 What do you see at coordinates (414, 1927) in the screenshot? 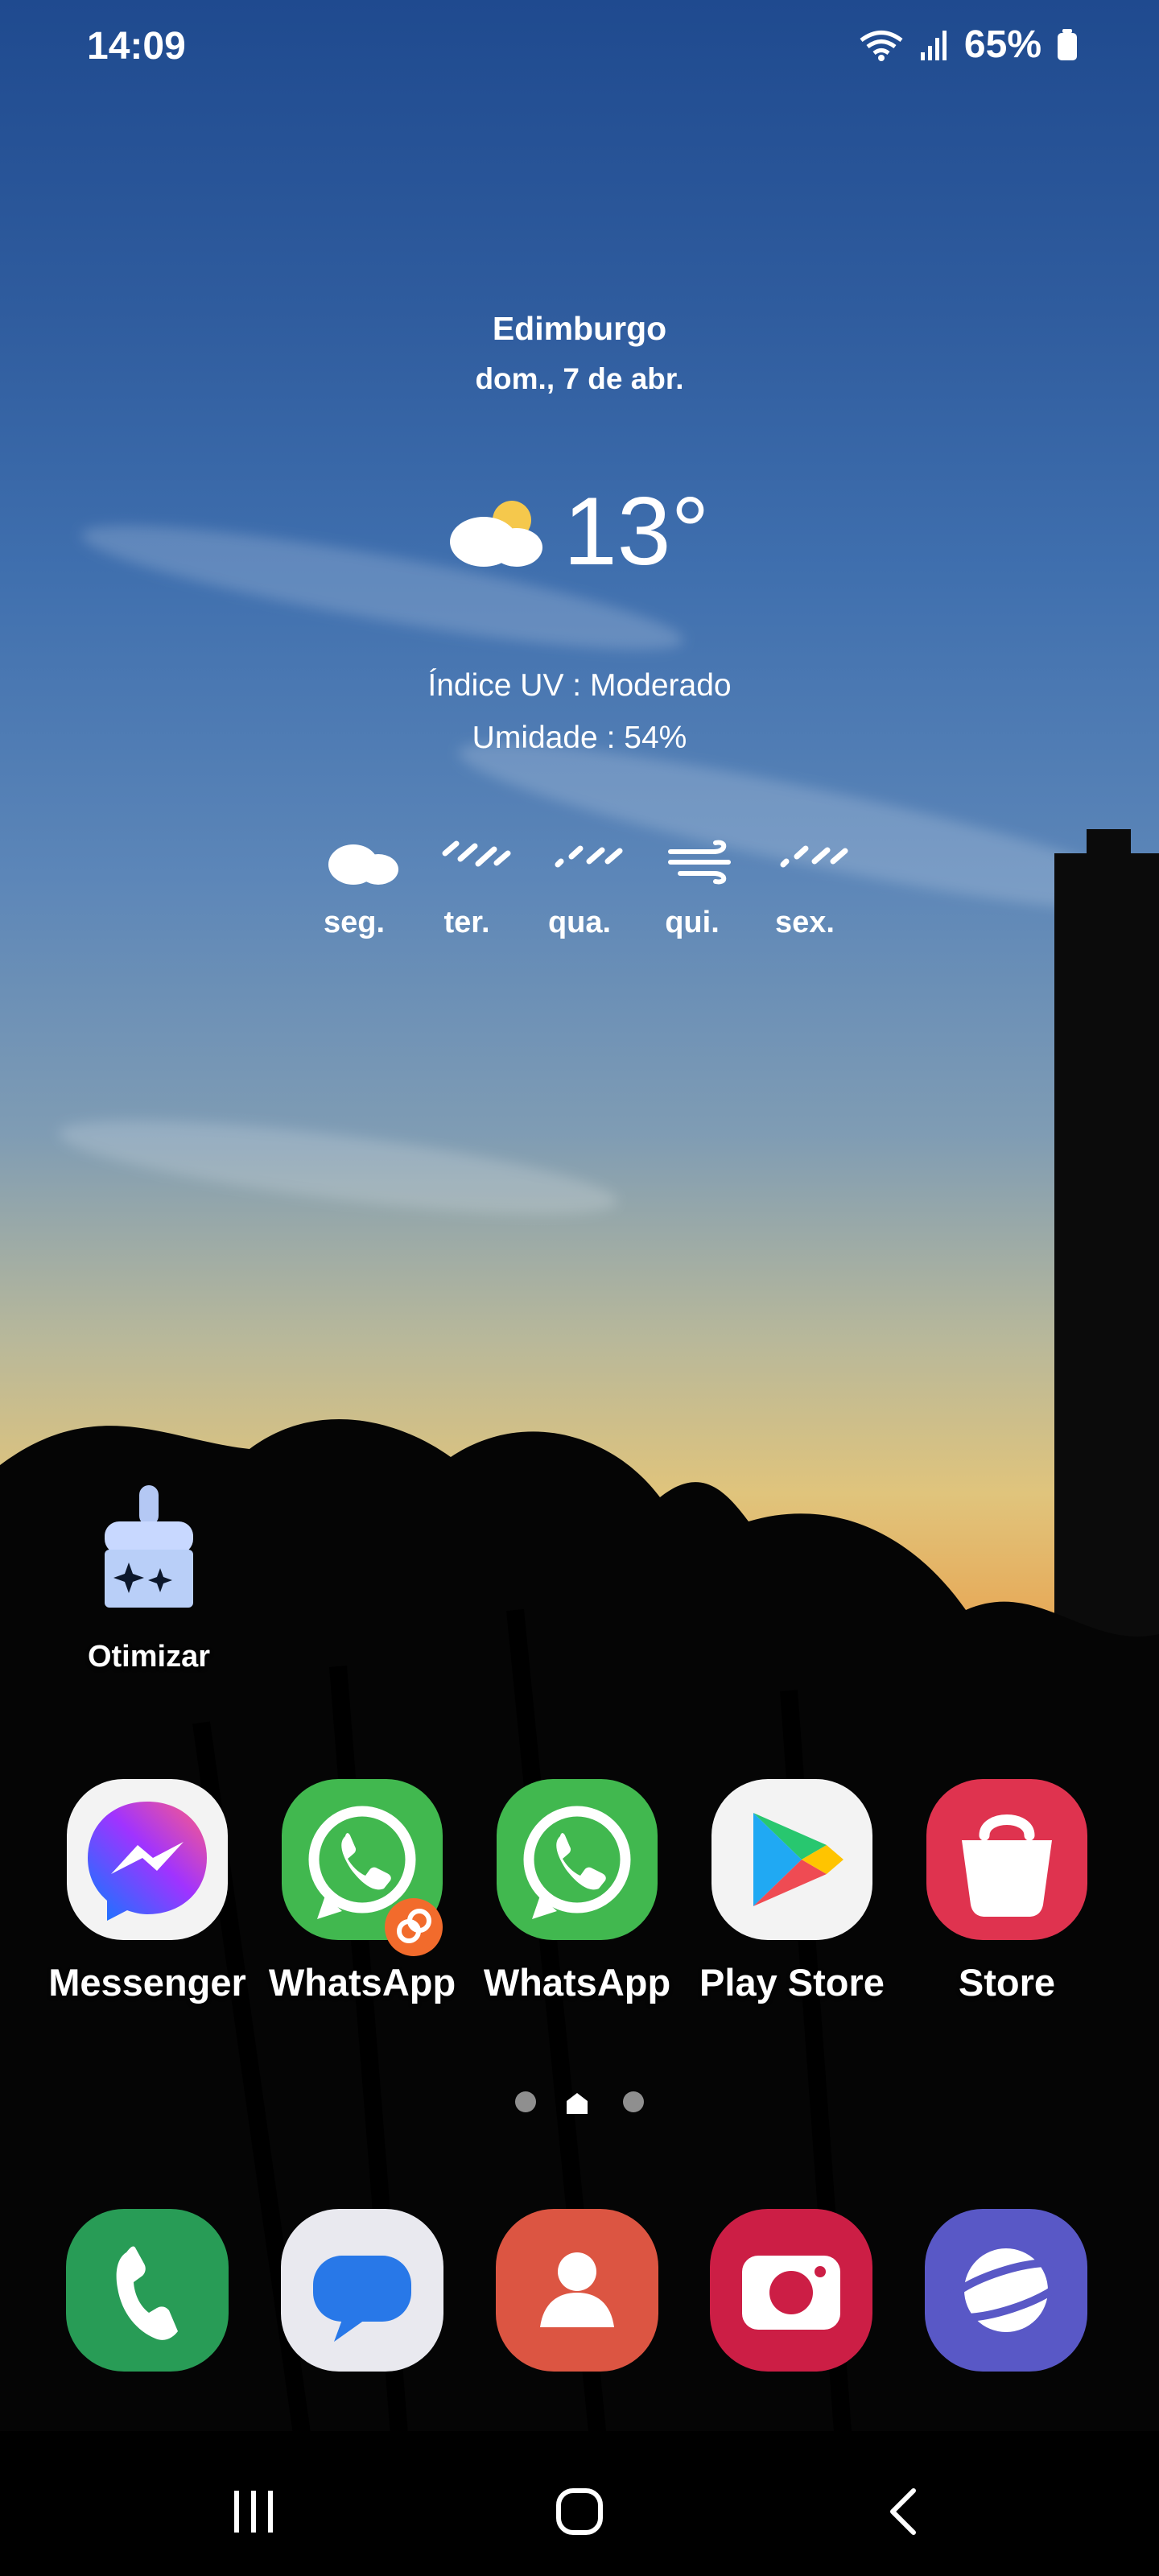
I see `dual-messenger-icon` at bounding box center [414, 1927].